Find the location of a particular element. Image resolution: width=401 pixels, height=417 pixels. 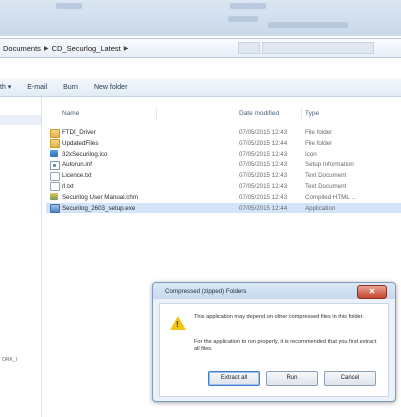

header-type: Type is located at coordinates (312, 113).